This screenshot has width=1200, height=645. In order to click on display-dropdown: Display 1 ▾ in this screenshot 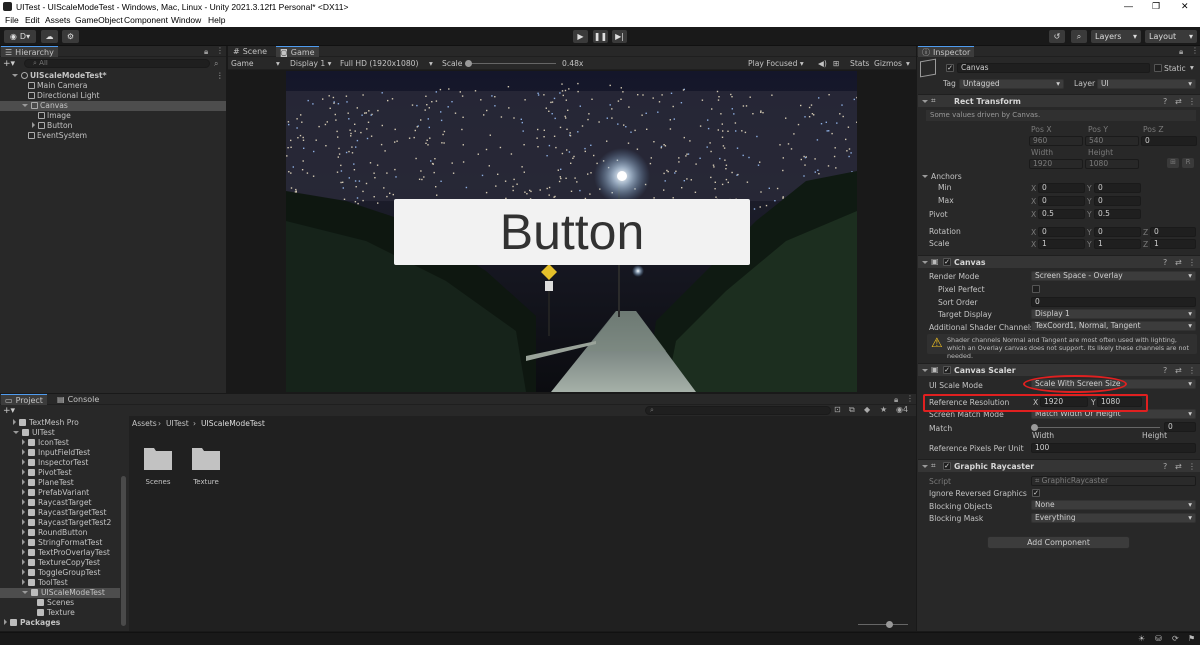, I will do `click(310, 63)`.